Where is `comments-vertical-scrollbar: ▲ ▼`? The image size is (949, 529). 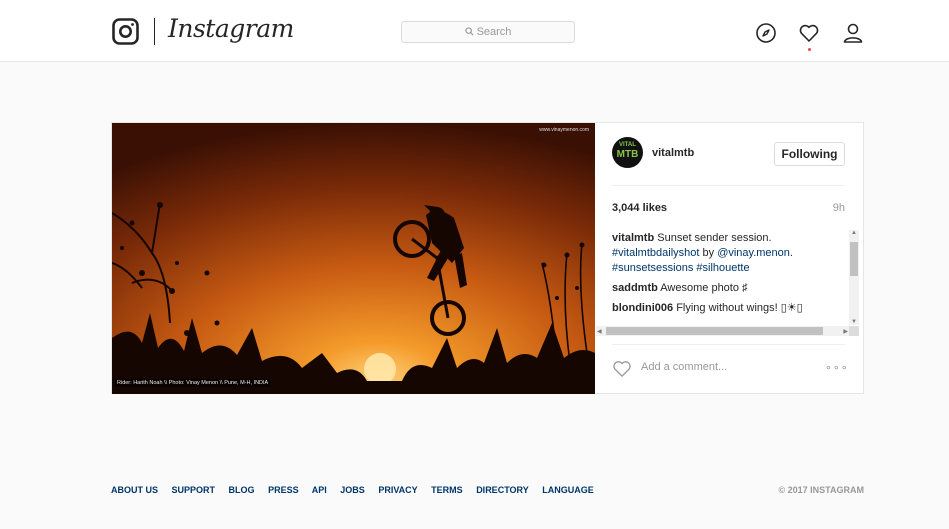
comments-vertical-scrollbar: ▲ ▼ is located at coordinates (854, 277).